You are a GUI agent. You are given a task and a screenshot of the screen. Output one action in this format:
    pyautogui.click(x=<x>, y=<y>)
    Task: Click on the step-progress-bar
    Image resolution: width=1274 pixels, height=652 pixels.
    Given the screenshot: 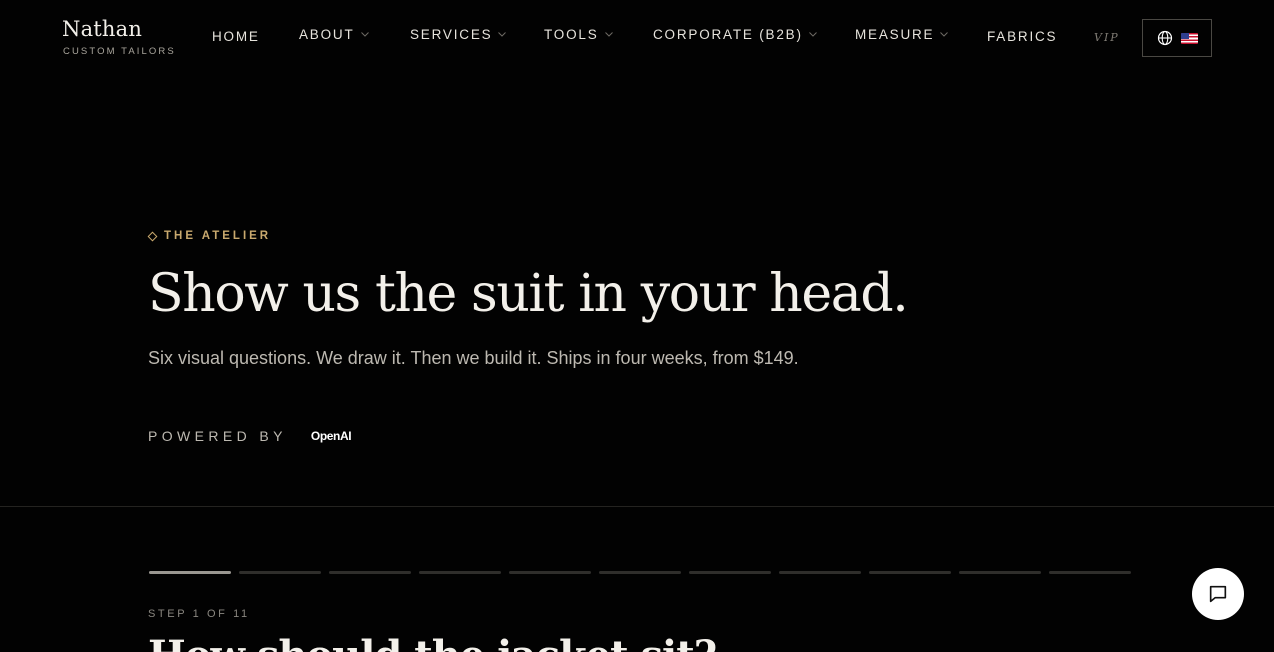 What is the action you would take?
    pyautogui.click(x=640, y=572)
    